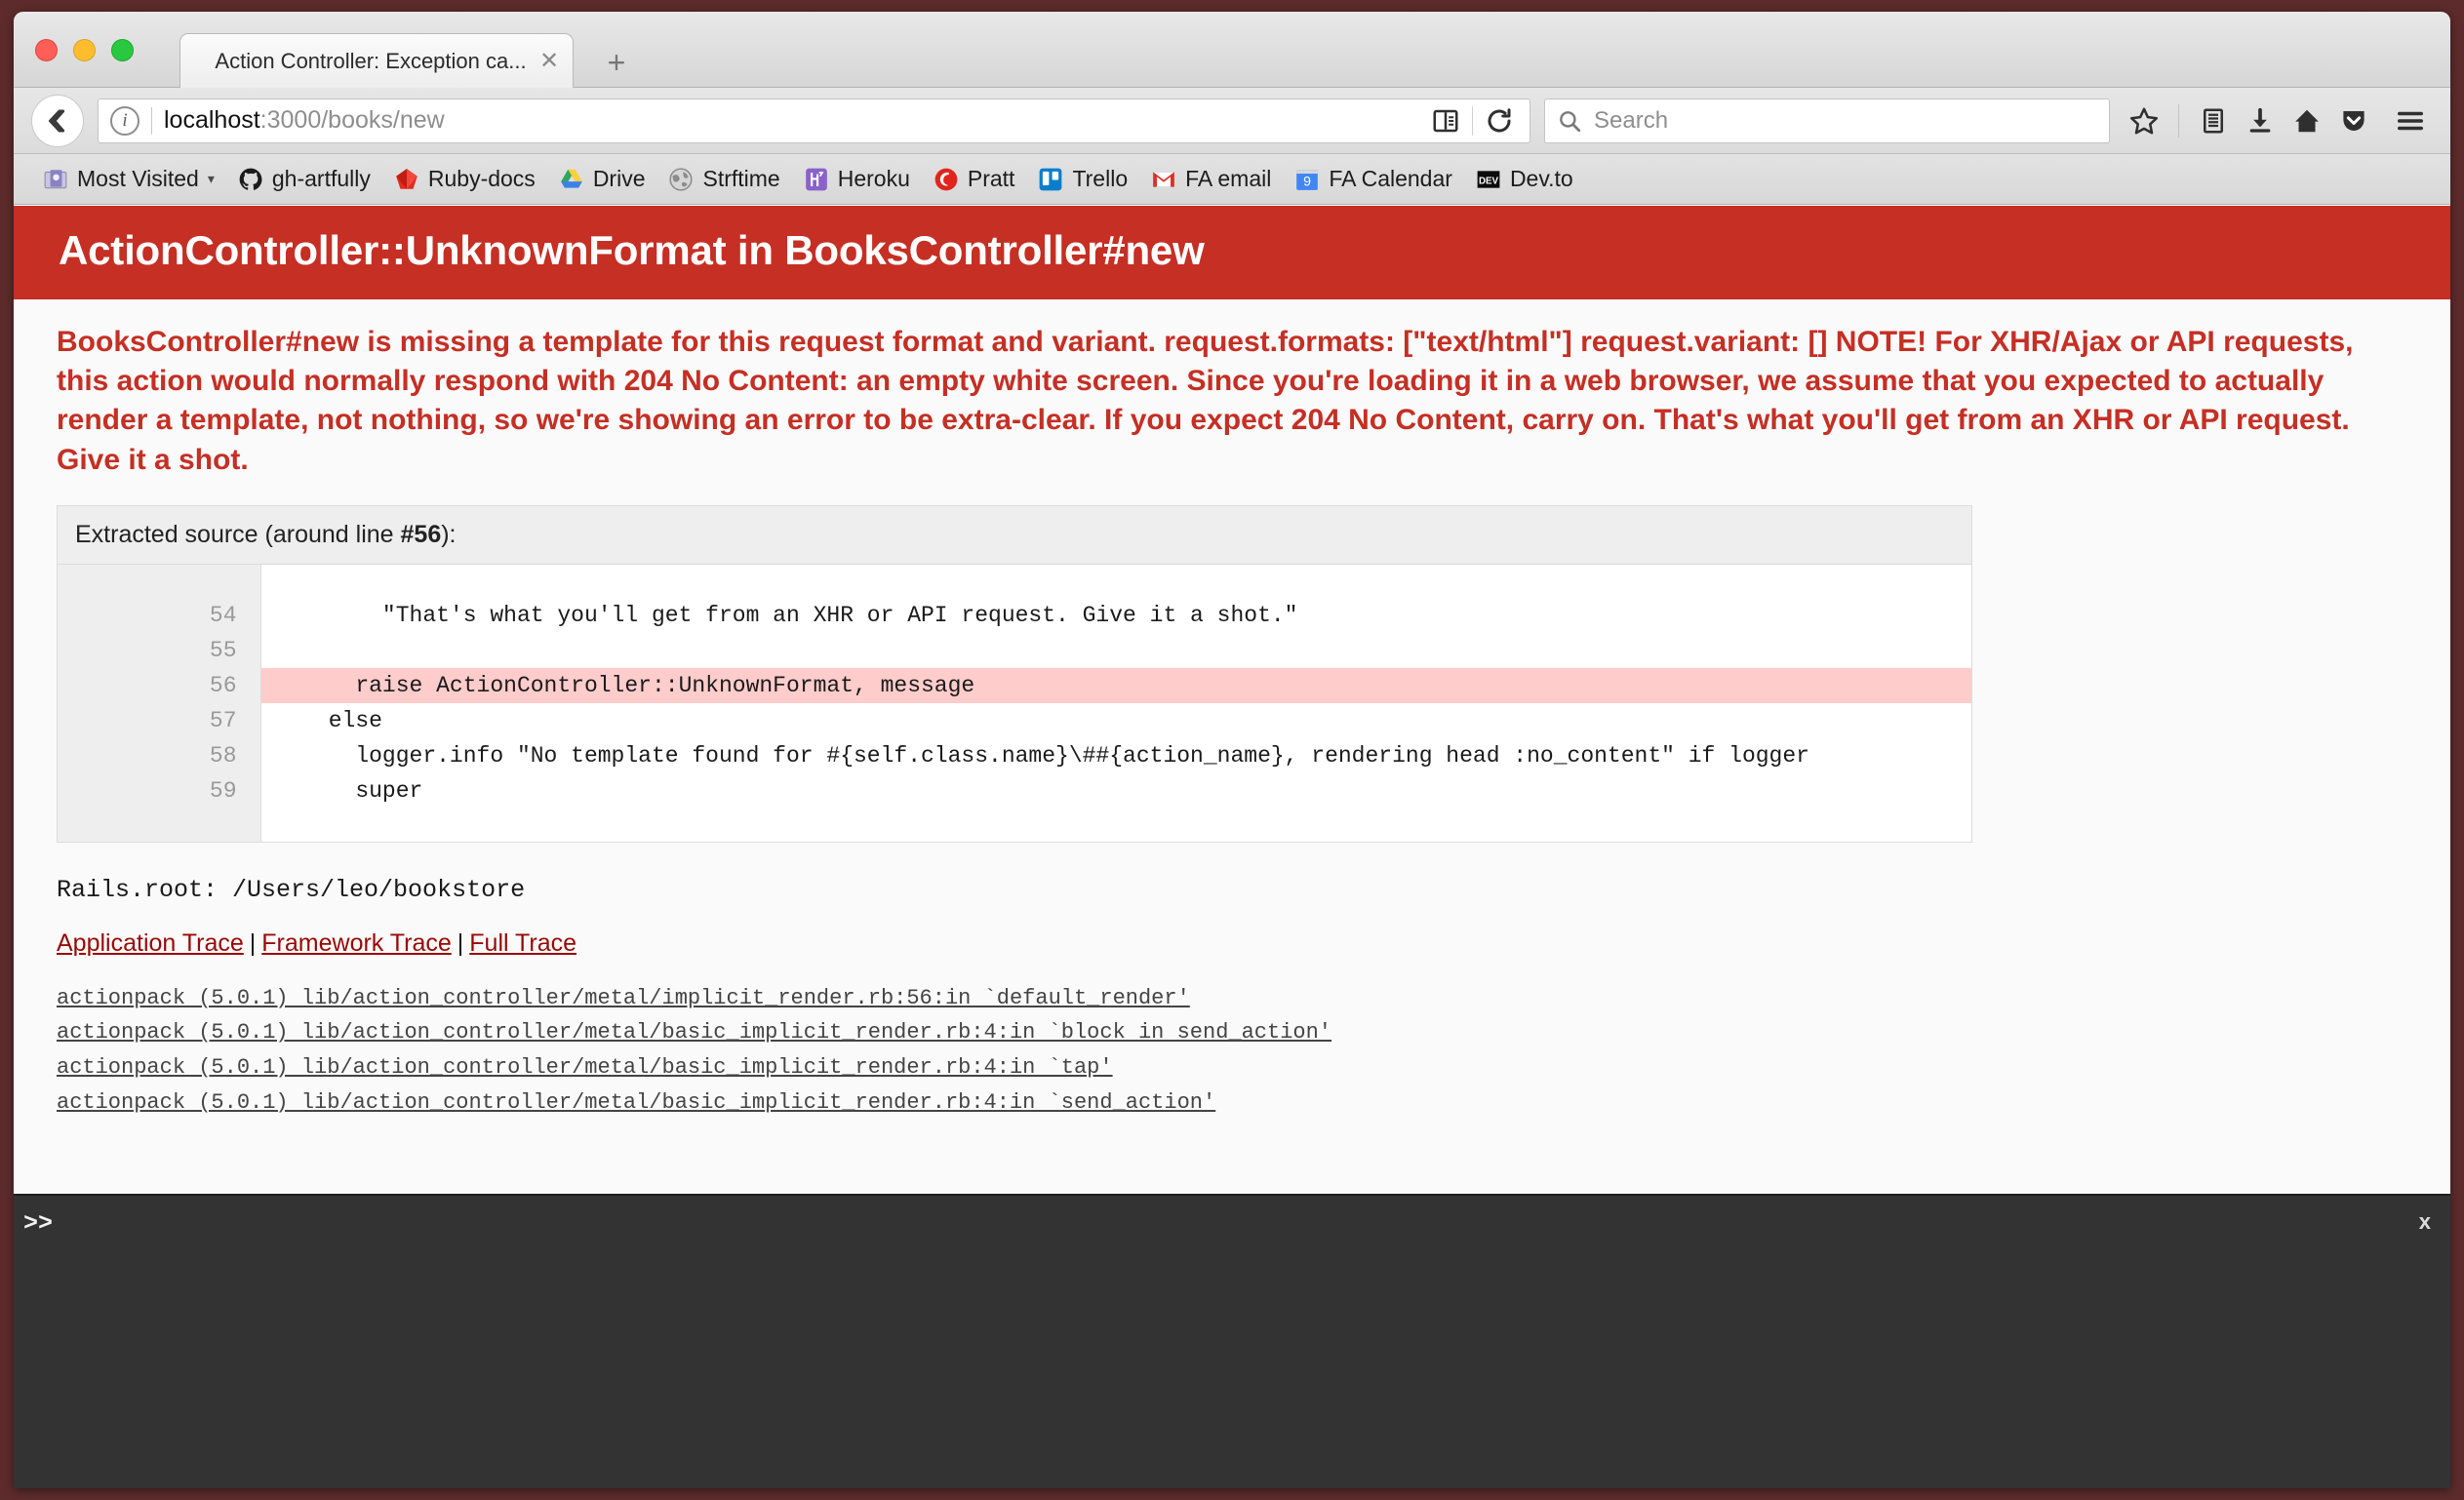  What do you see at coordinates (522, 943) in the screenshot?
I see `full-trace-link: Full Trace` at bounding box center [522, 943].